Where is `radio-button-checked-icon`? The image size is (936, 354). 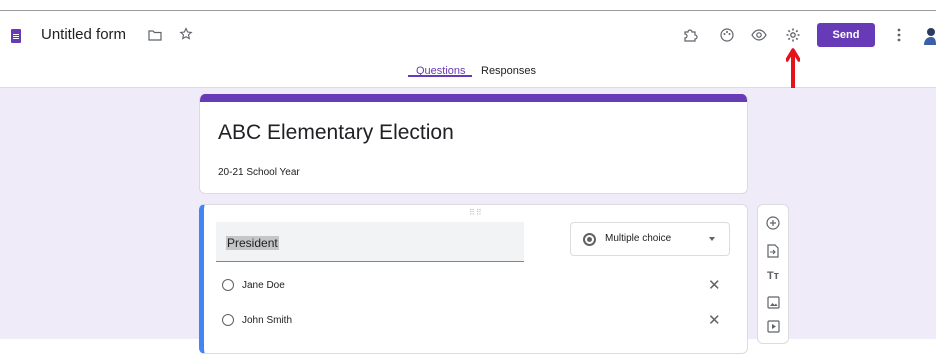
radio-button-checked-icon is located at coordinates (589, 239).